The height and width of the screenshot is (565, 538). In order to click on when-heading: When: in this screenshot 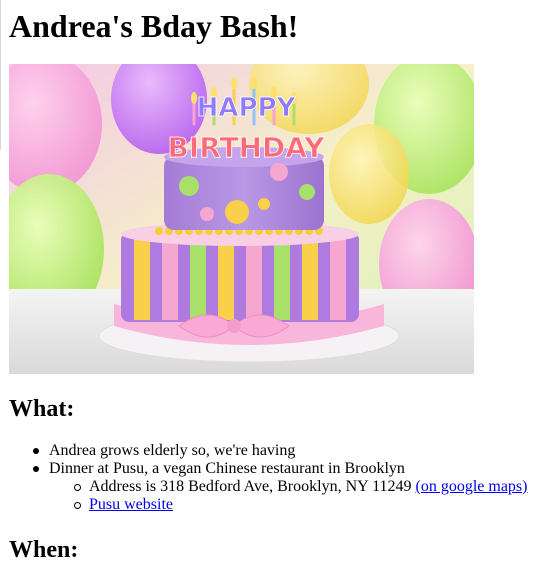, I will do `click(44, 550)`.